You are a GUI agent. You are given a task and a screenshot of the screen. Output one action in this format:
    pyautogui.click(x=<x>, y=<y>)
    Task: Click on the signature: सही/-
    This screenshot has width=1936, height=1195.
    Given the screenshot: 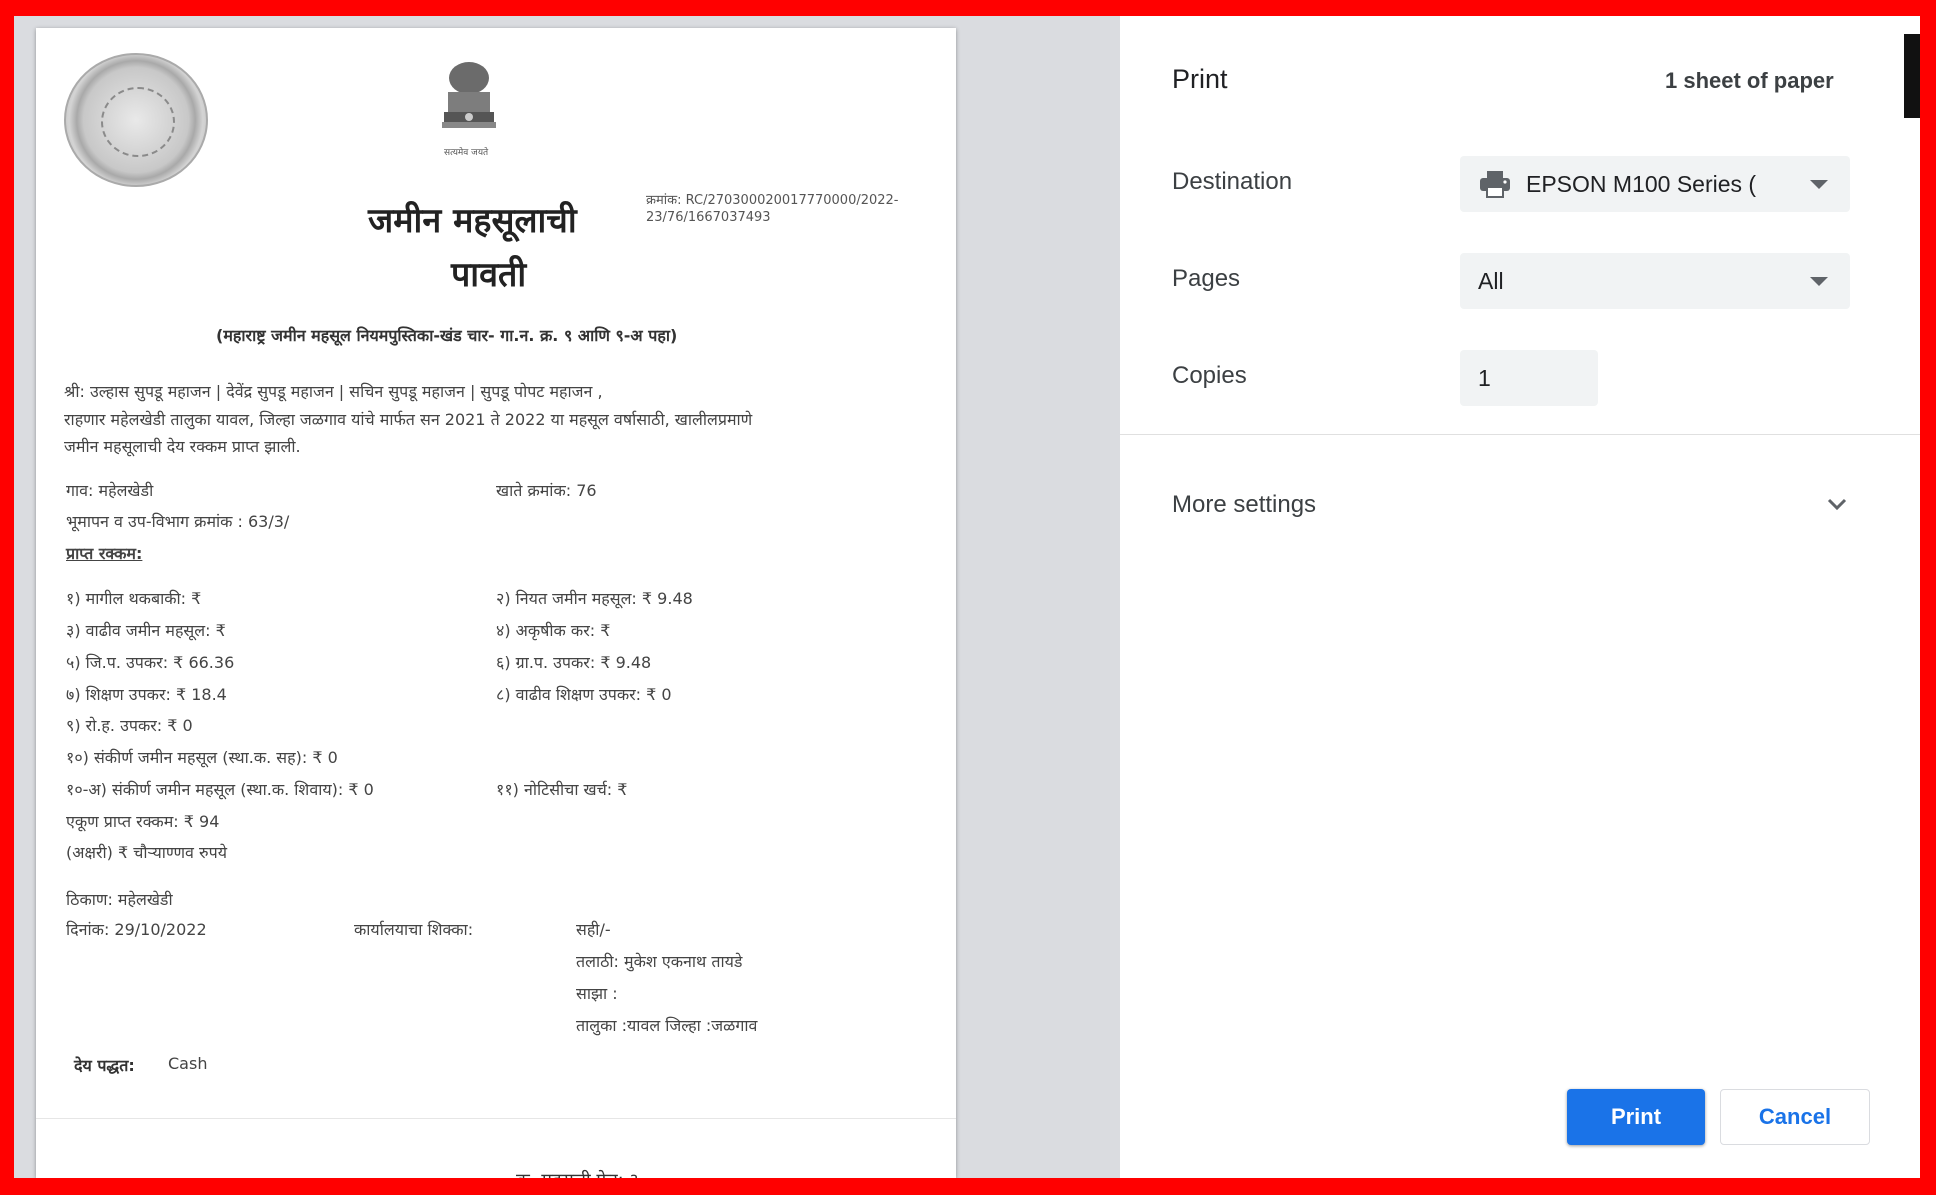 What is the action you would take?
    pyautogui.click(x=593, y=929)
    